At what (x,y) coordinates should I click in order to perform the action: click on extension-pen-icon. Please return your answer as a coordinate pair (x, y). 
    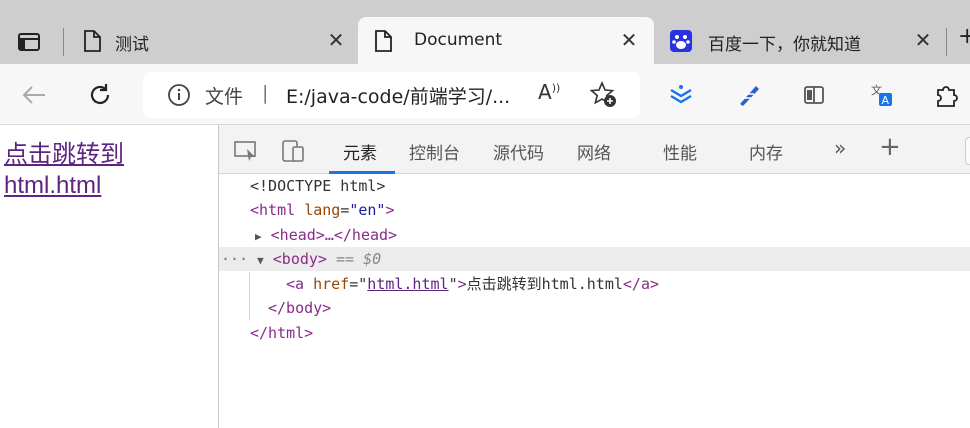
    Looking at the image, I should click on (749, 95).